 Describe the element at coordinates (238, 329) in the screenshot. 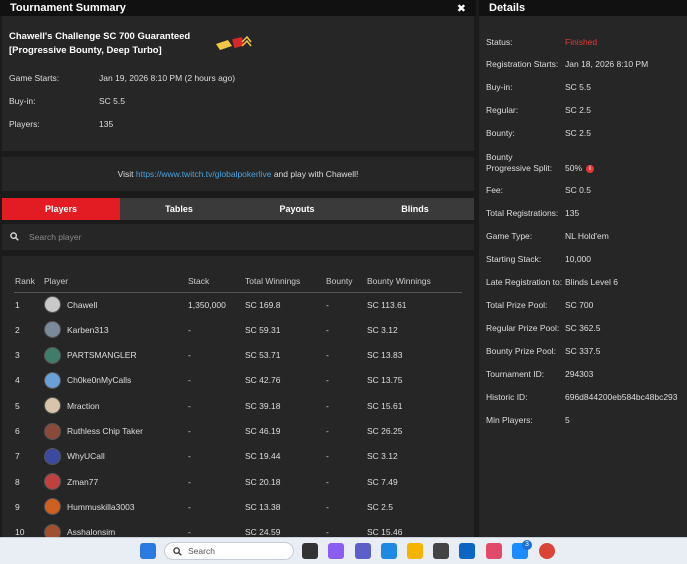

I see `table-row: 2 Karben313 - SC 59.31 - SC 3.12` at that location.